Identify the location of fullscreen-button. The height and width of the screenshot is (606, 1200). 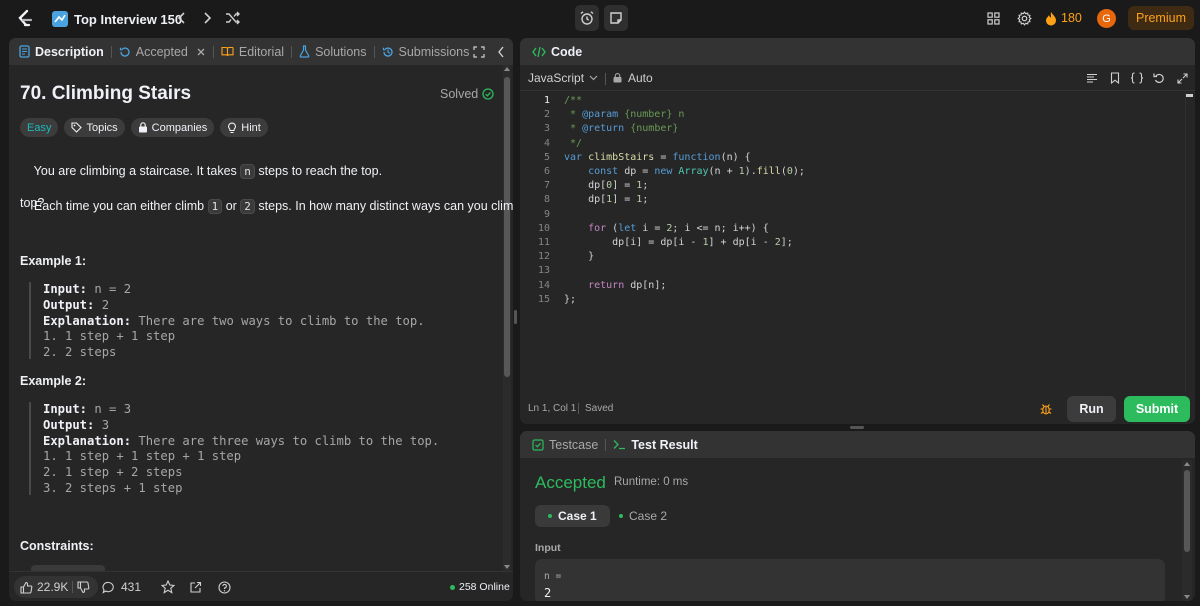
(1182, 78).